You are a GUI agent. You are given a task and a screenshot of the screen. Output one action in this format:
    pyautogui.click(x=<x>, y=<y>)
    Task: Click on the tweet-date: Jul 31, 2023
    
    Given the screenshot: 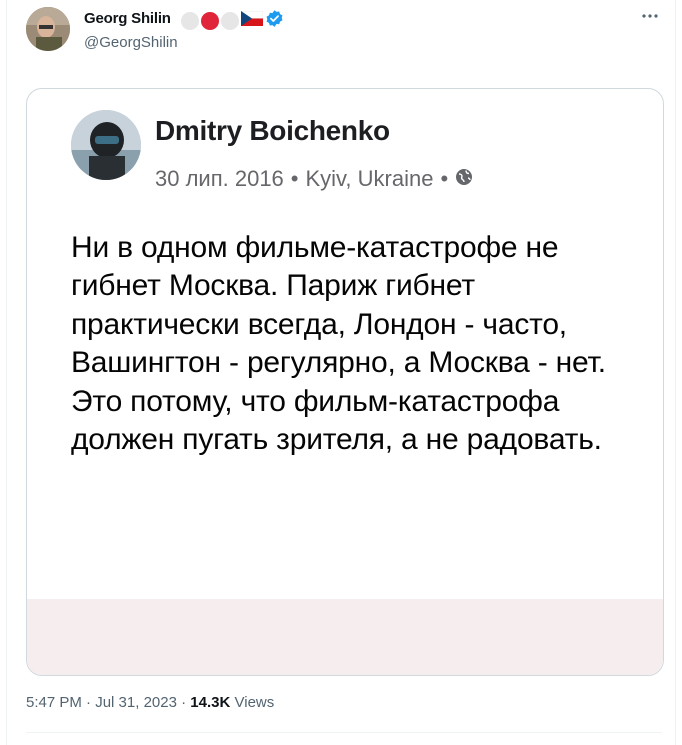 What is the action you would take?
    pyautogui.click(x=136, y=702)
    